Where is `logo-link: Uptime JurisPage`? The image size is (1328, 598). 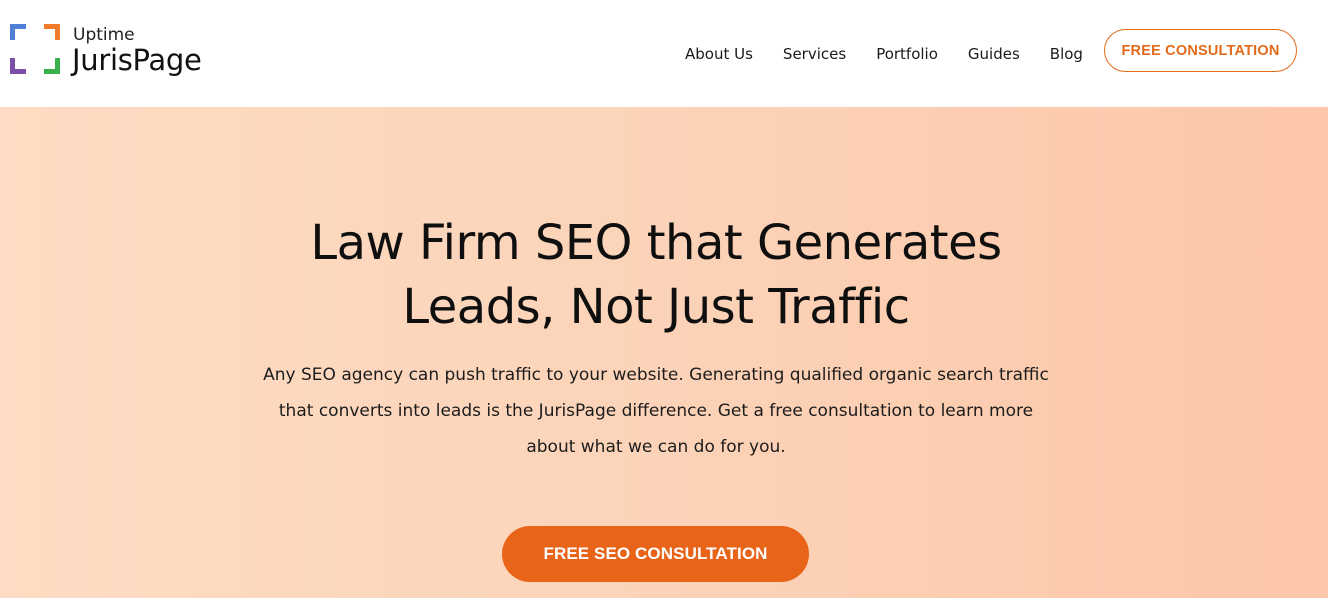 logo-link: Uptime JurisPage is located at coordinates (115, 51).